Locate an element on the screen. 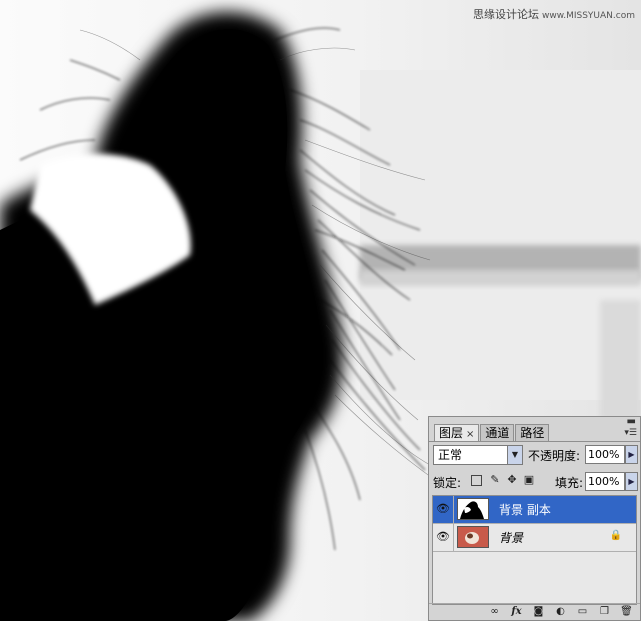 The image size is (641, 621). panel-menu-icon: ▾☰ is located at coordinates (630, 433).